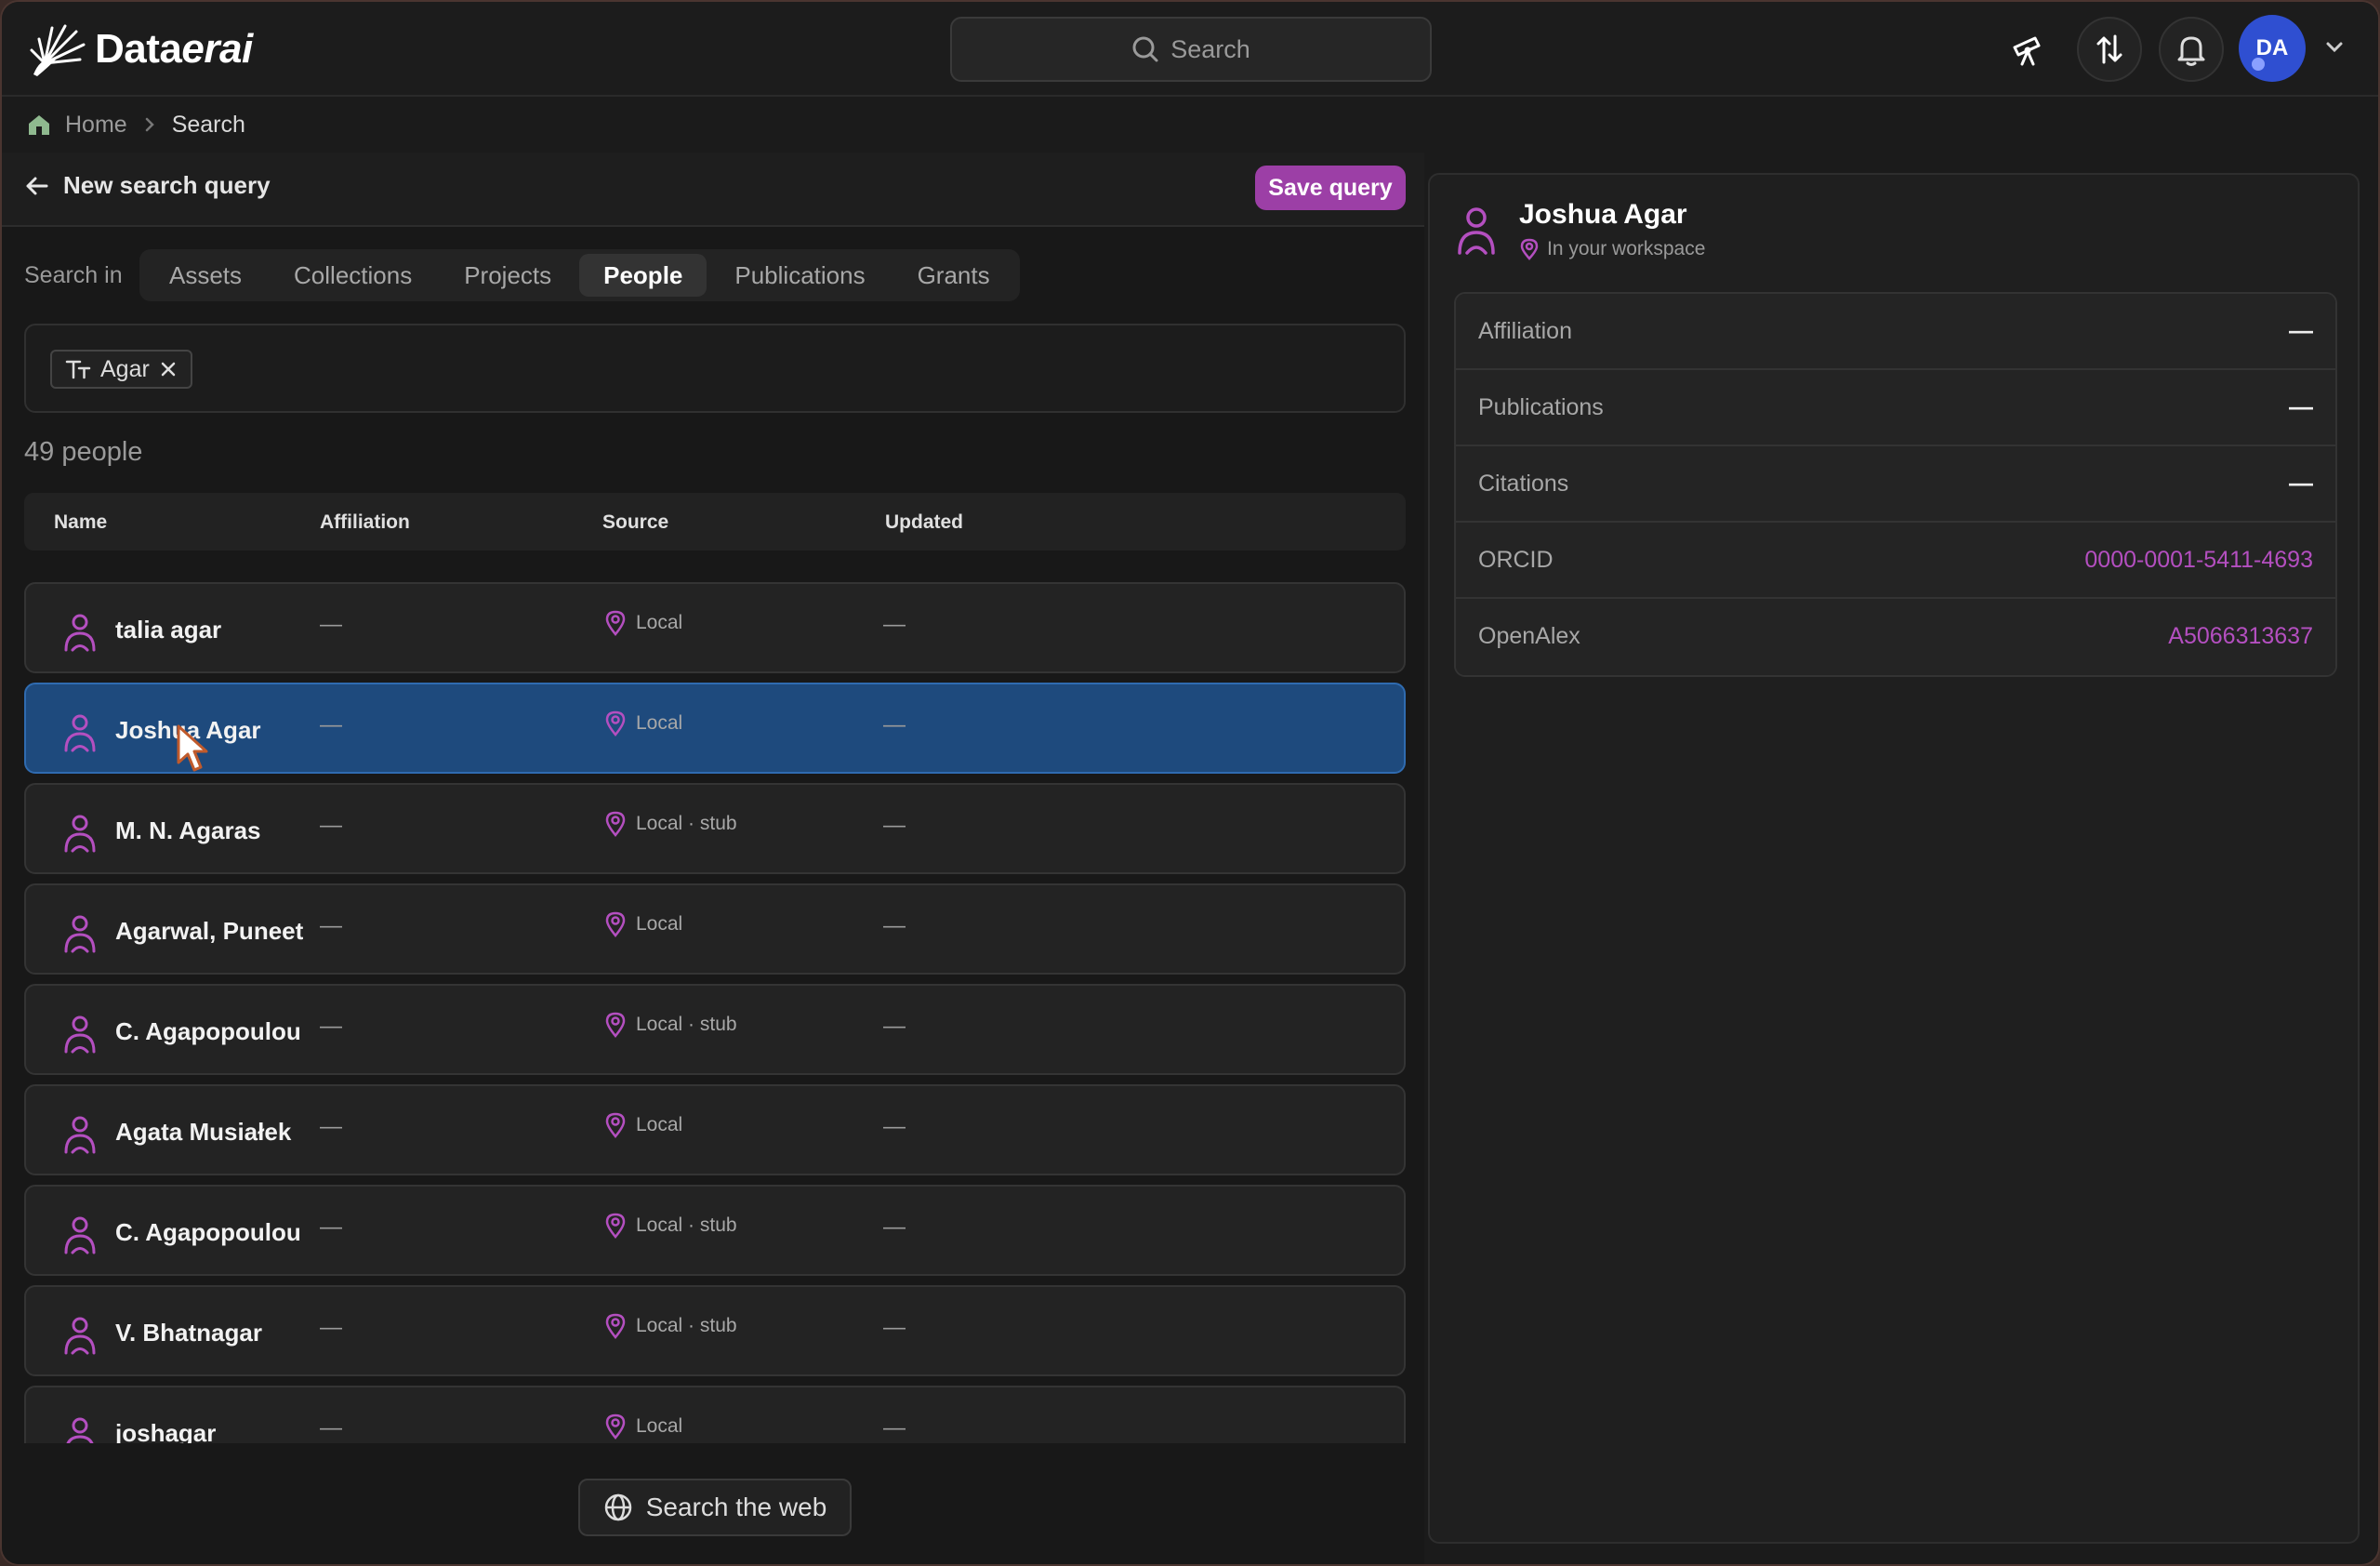  What do you see at coordinates (135, 125) in the screenshot?
I see `breadcrumb: Home Search` at bounding box center [135, 125].